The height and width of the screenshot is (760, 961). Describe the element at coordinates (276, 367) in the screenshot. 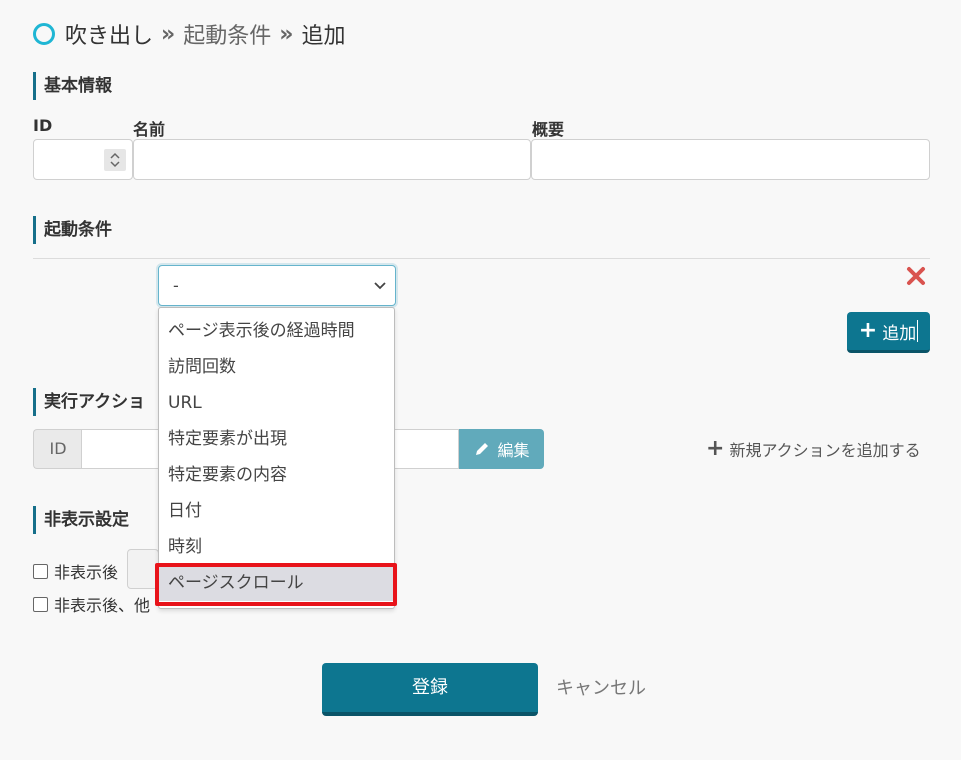

I see `dropdown-option: 訪問回数` at that location.